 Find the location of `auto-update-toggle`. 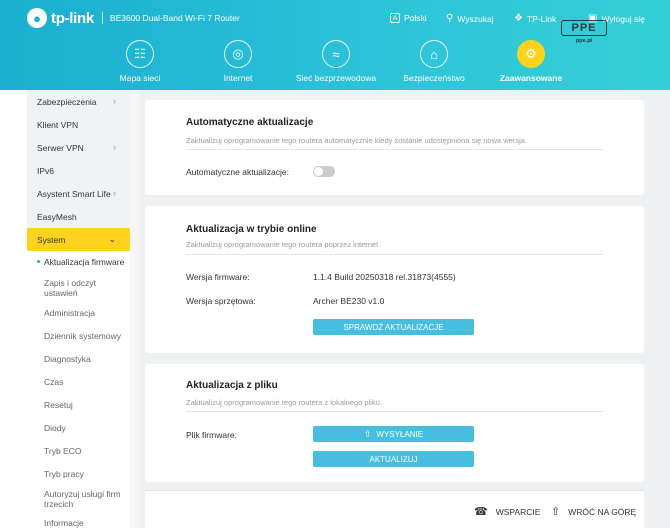

auto-update-toggle is located at coordinates (324, 171).